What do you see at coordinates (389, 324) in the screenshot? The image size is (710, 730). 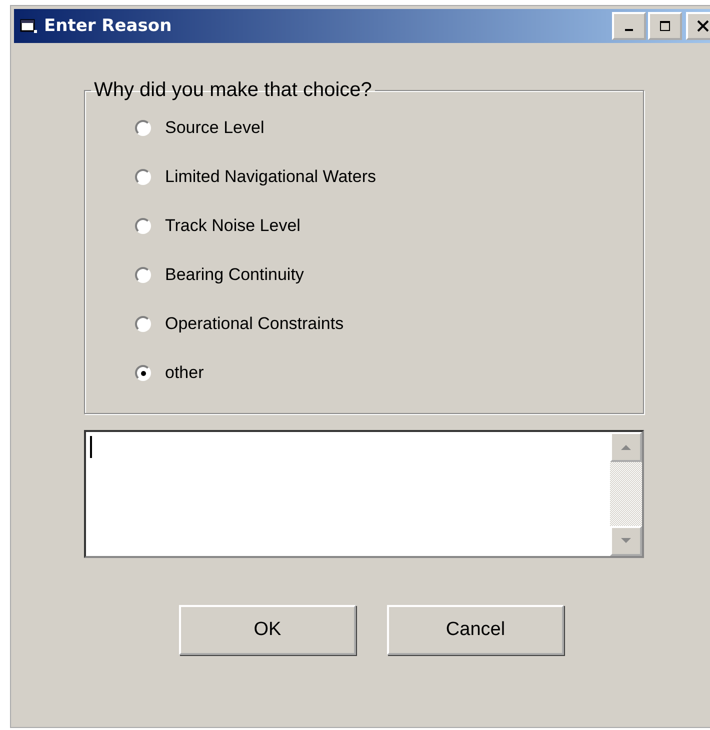 I see `radio-option: Operational Constraints` at bounding box center [389, 324].